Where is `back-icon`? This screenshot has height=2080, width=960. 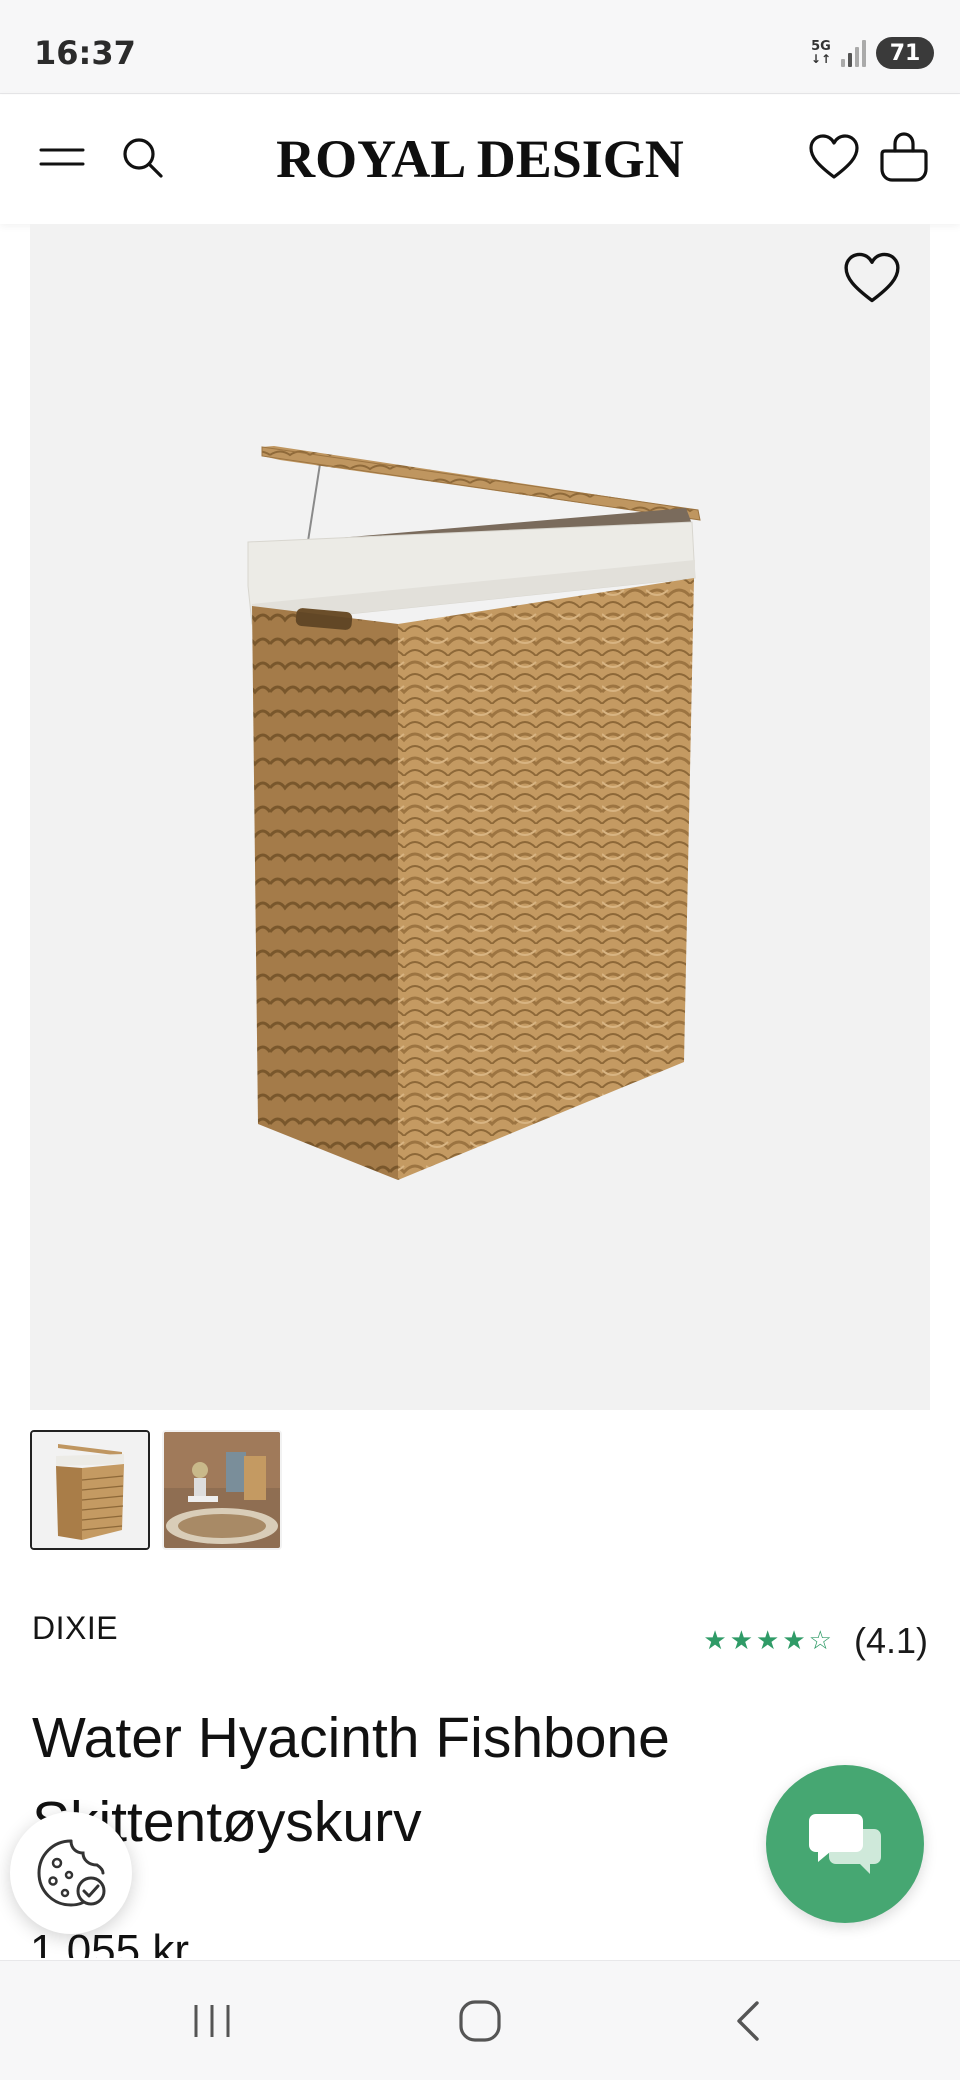 back-icon is located at coordinates (748, 2021).